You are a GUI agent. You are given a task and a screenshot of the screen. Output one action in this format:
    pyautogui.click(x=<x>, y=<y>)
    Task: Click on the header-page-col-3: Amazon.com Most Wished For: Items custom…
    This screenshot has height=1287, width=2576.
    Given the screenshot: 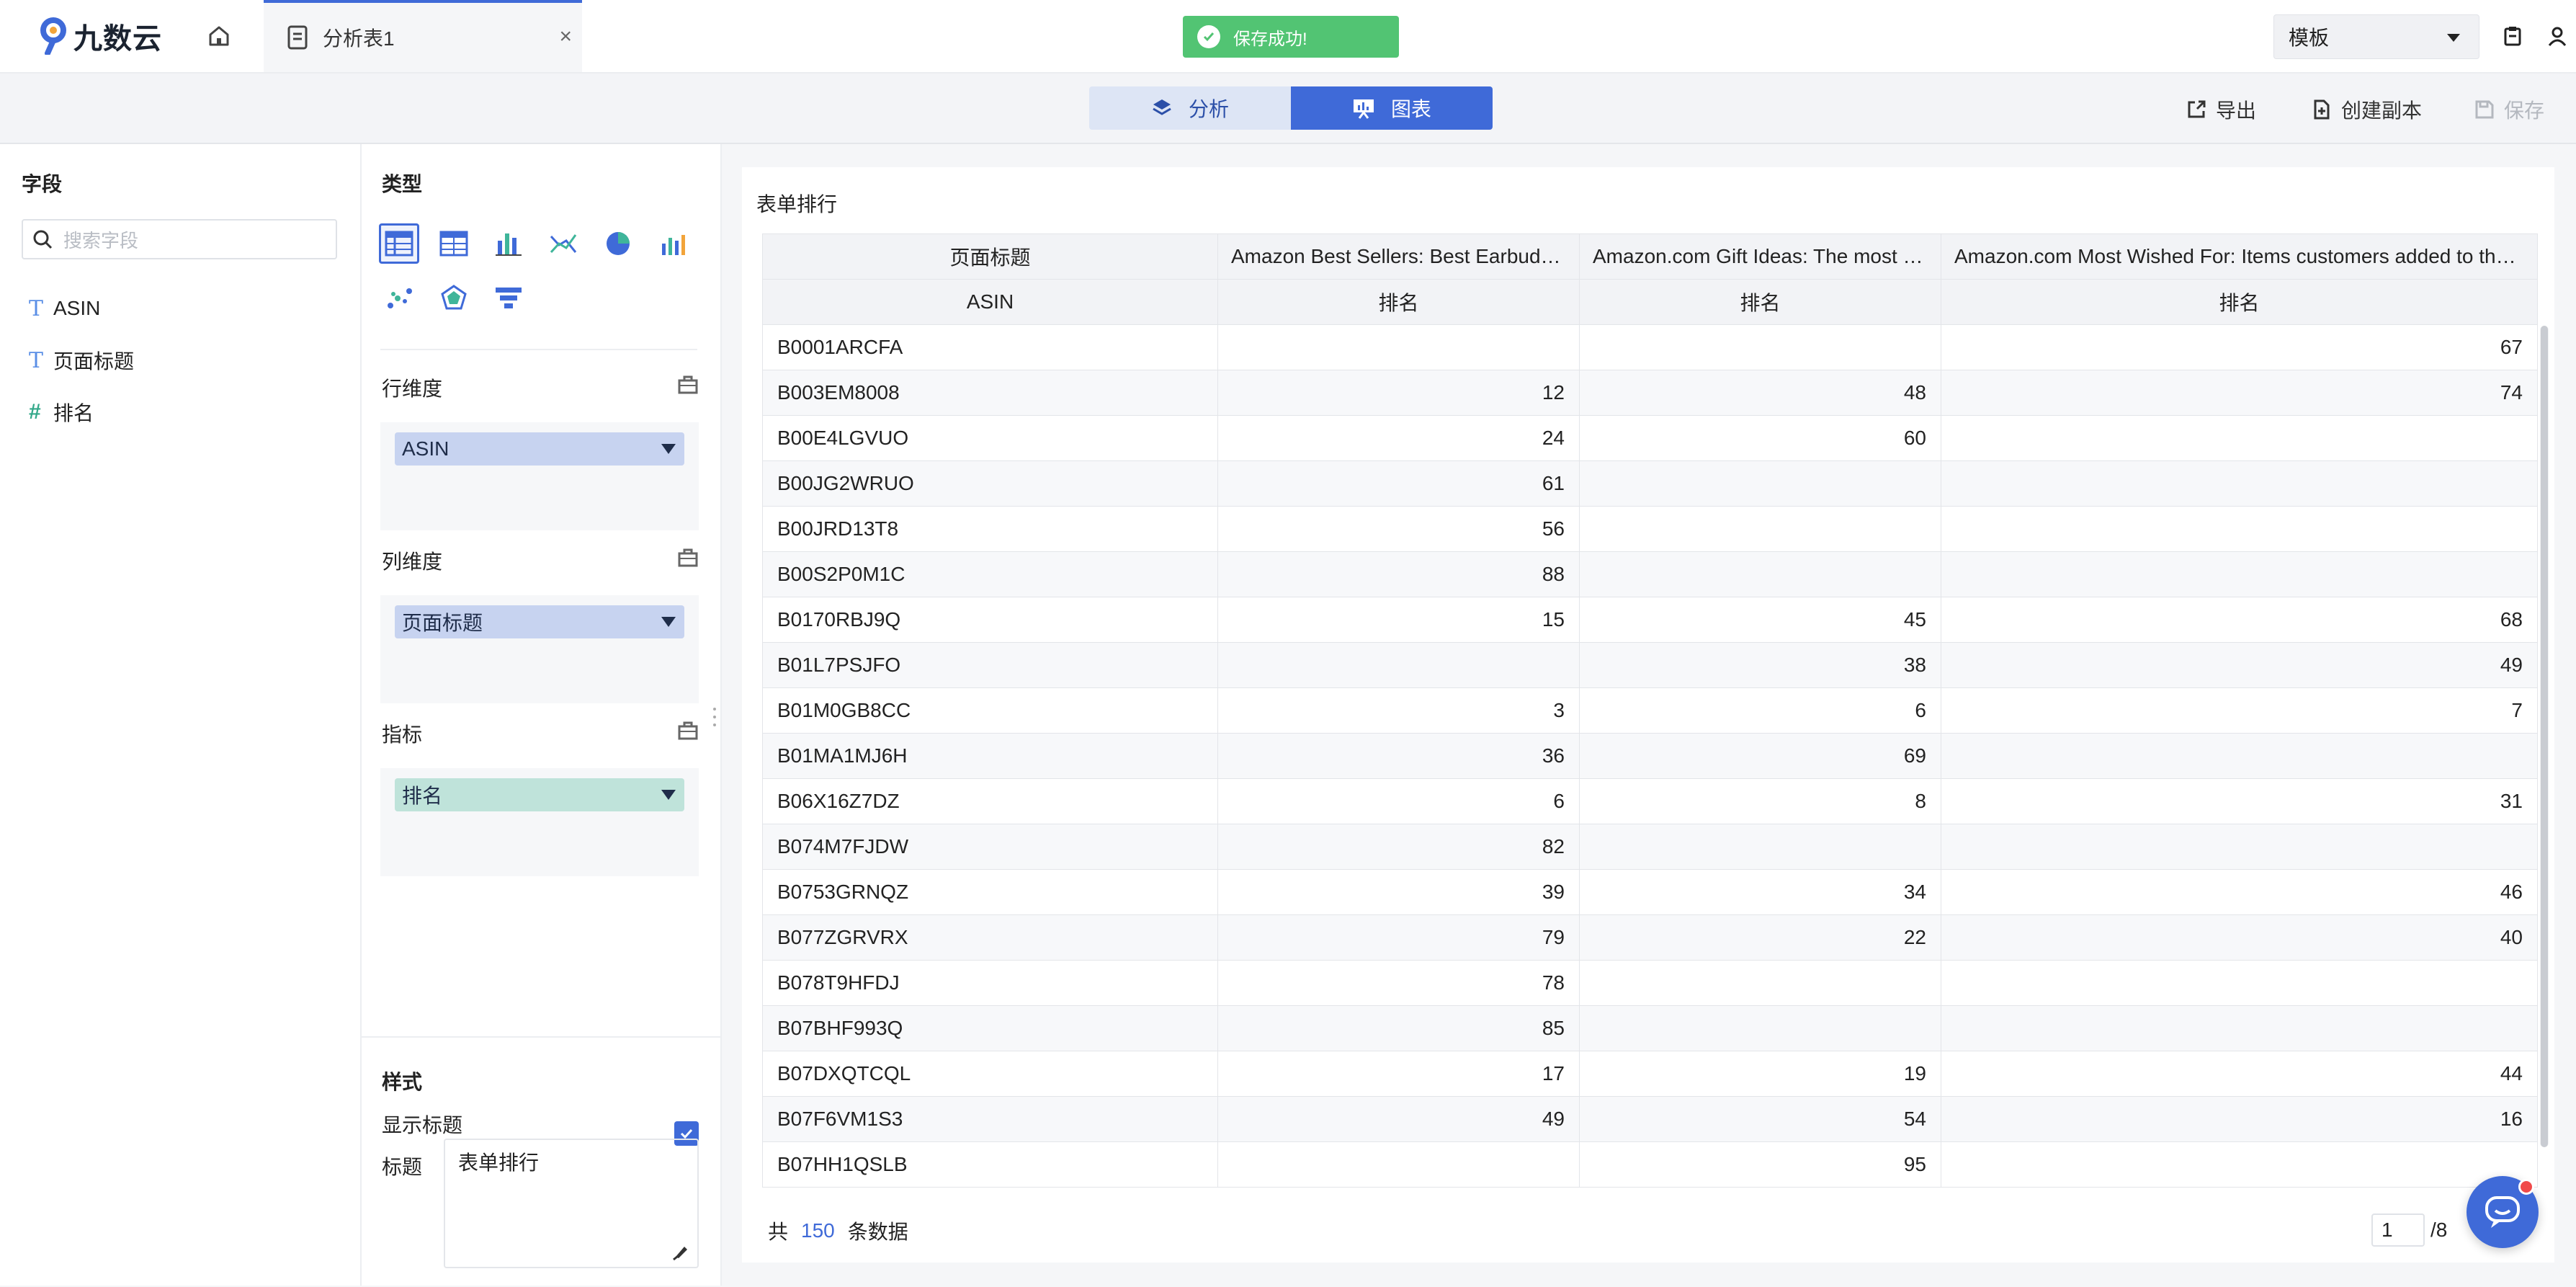 What is the action you would take?
    pyautogui.click(x=2239, y=256)
    